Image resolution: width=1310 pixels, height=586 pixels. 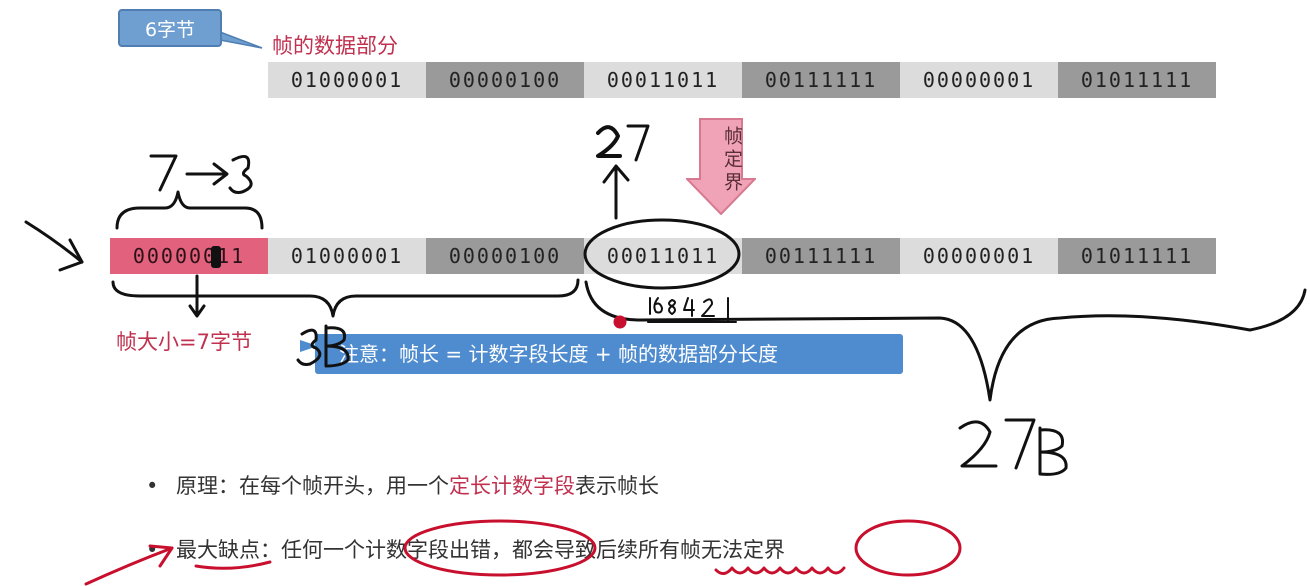 I want to click on bullet-principle-highlight: 定长计数字段, so click(x=512, y=486).